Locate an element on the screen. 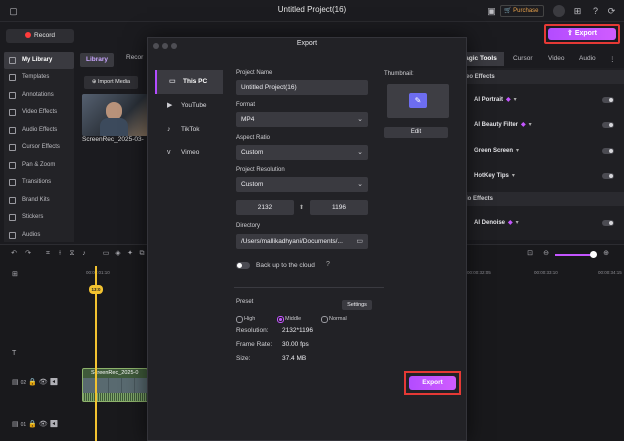  sidebar-item-label: Brand Kits is located at coordinates (36, 200).